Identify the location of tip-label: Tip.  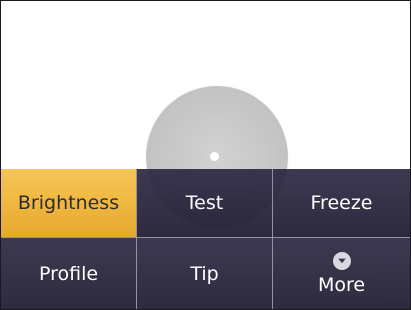
(204, 273).